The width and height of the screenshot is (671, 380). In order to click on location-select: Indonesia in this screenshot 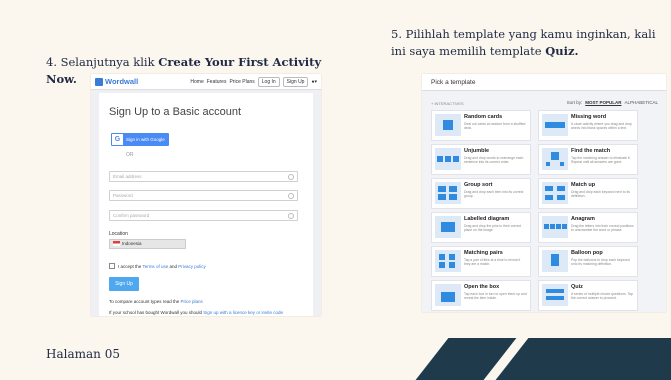, I will do `click(147, 244)`.